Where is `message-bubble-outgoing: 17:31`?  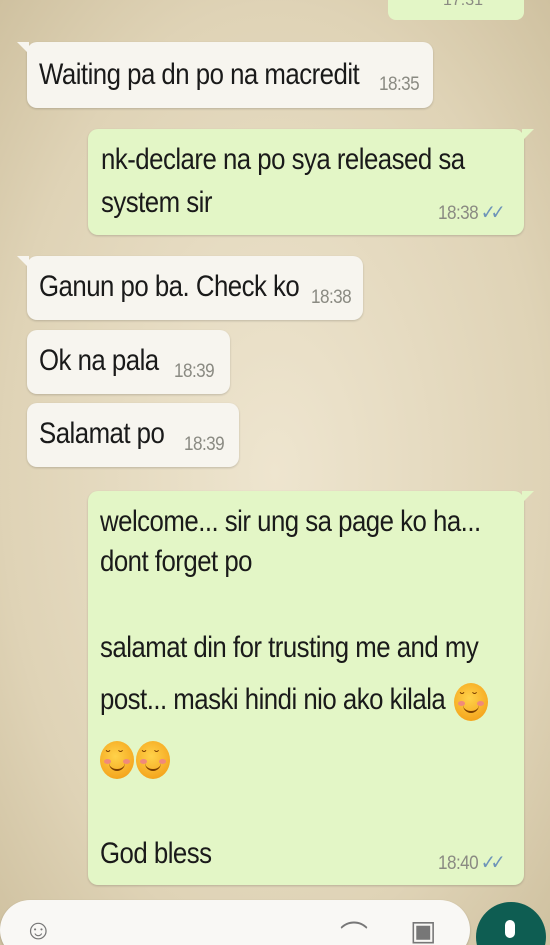
message-bubble-outgoing: 17:31 is located at coordinates (456, 10).